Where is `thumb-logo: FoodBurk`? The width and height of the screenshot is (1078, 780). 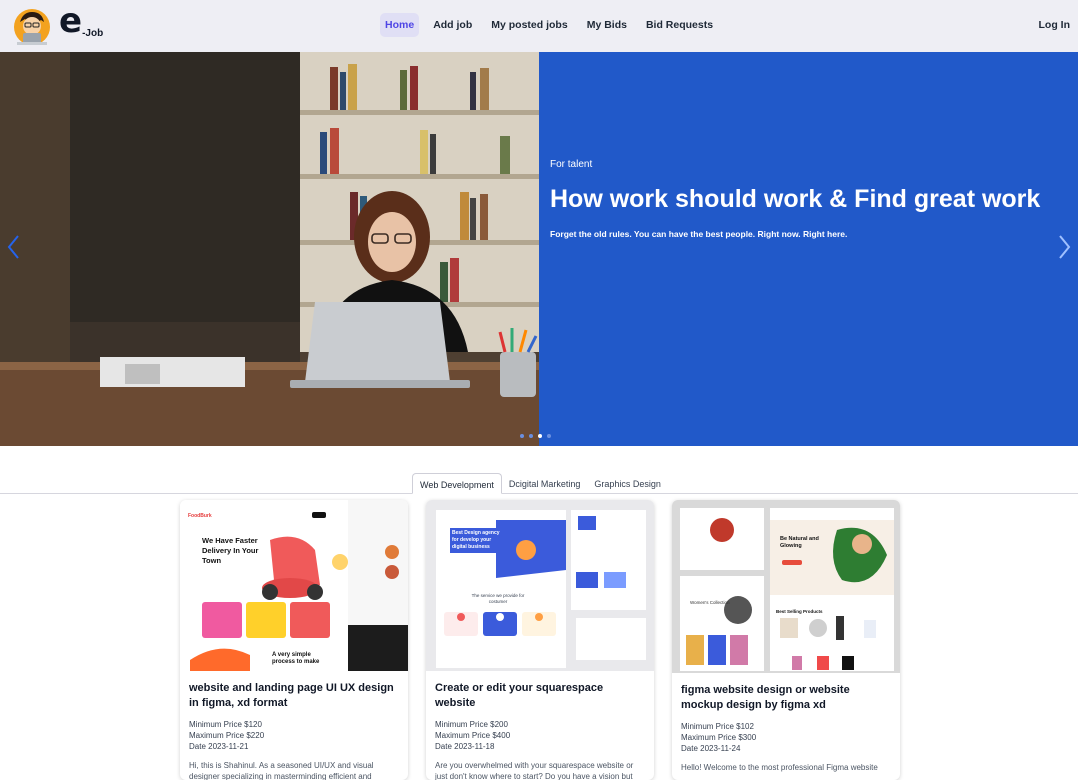
thumb-logo: FoodBurk is located at coordinates (200, 516).